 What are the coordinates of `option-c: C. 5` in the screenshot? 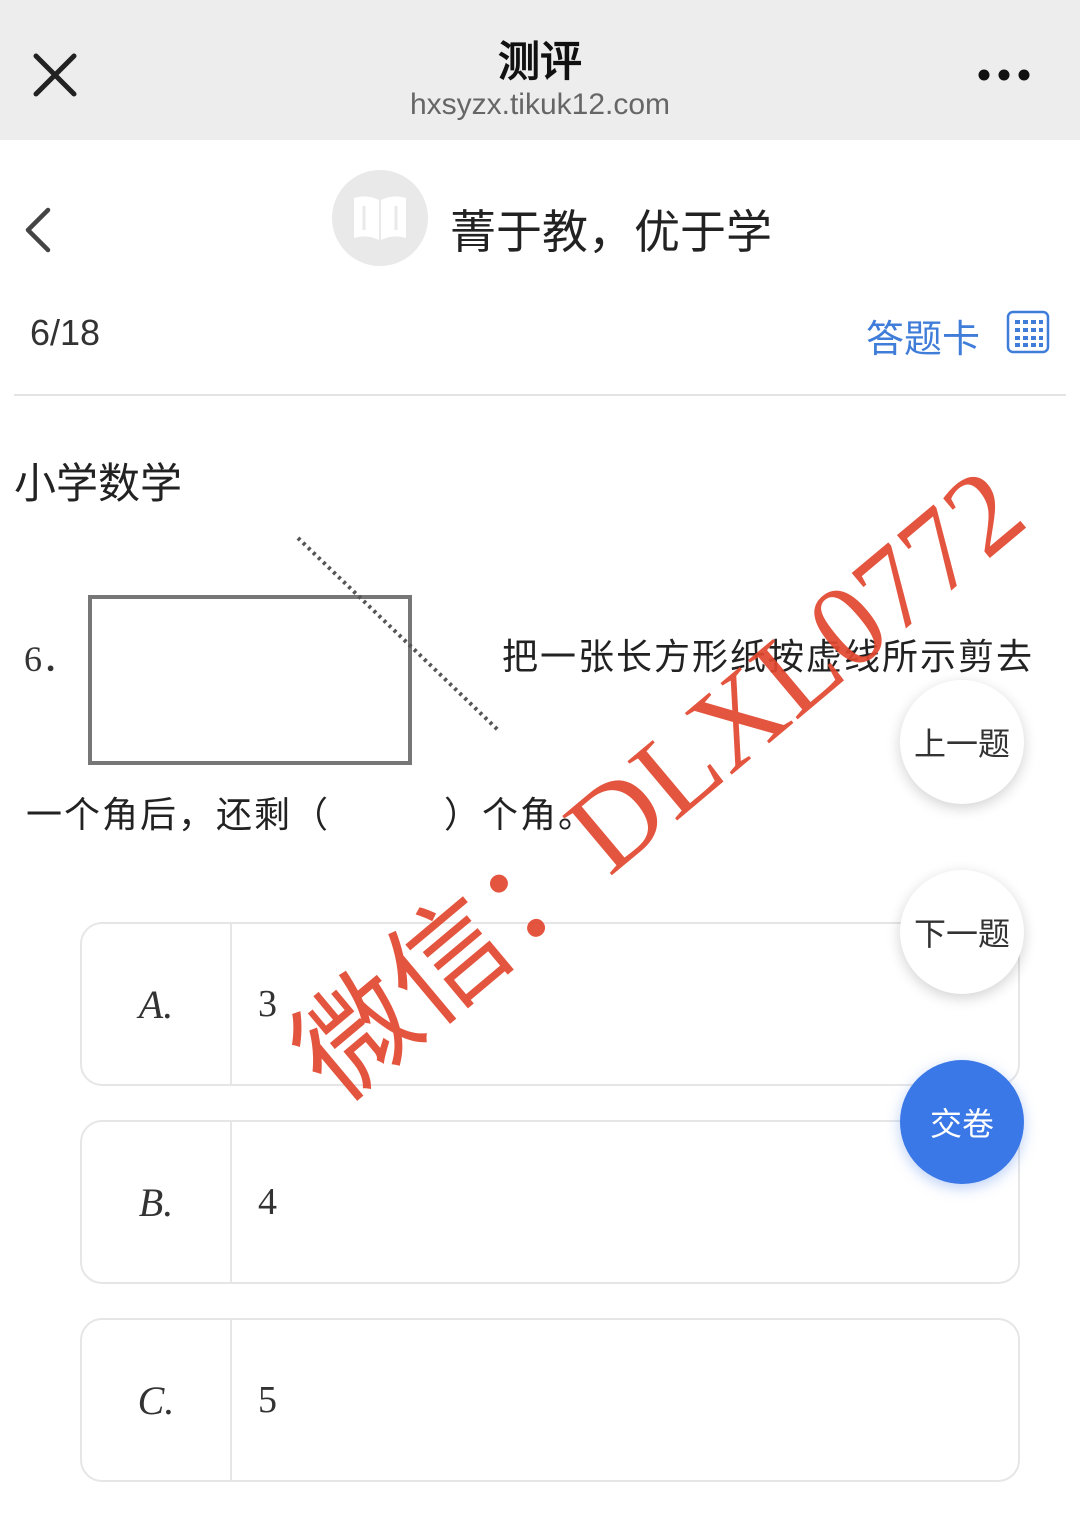 It's located at (550, 1400).